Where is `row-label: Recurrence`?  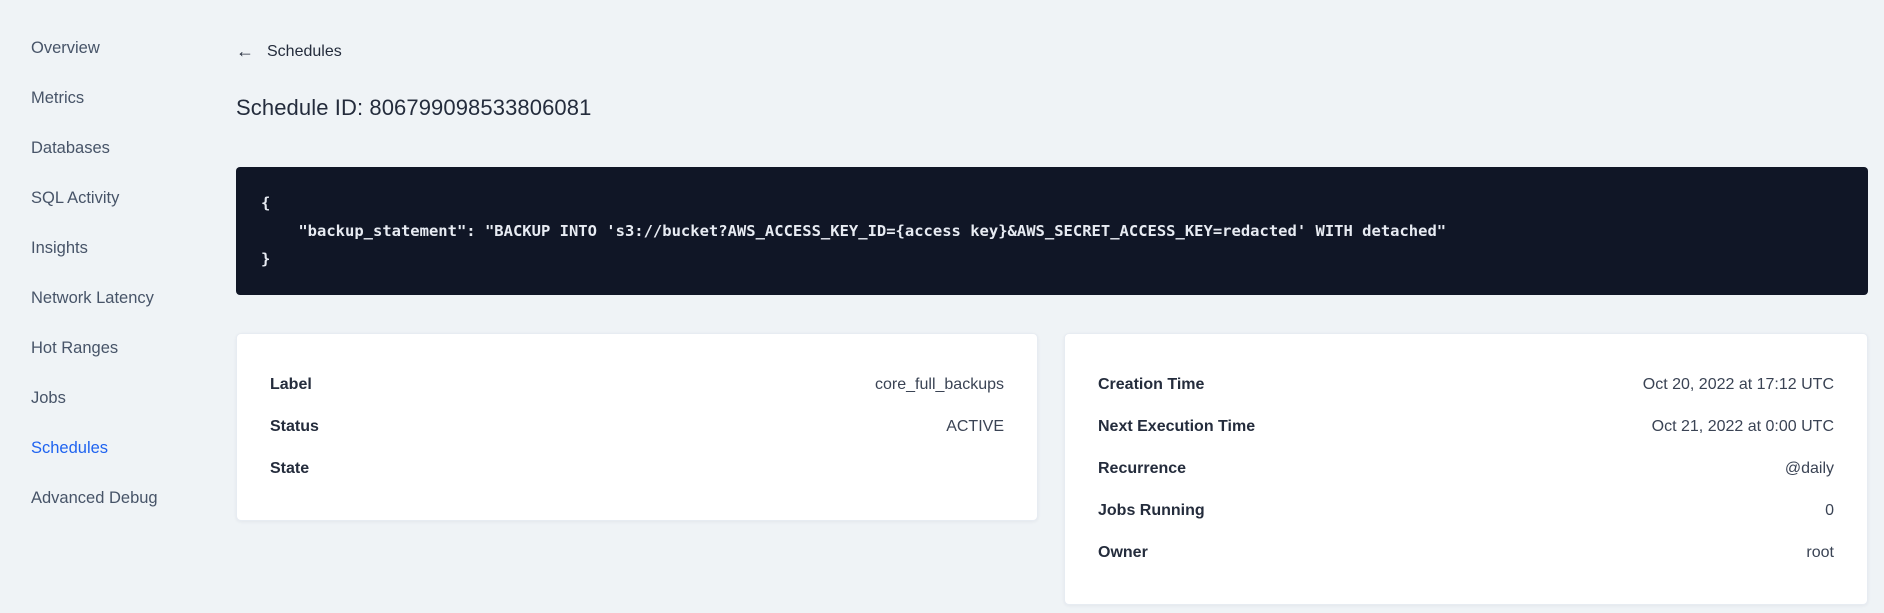 row-label: Recurrence is located at coordinates (1142, 468).